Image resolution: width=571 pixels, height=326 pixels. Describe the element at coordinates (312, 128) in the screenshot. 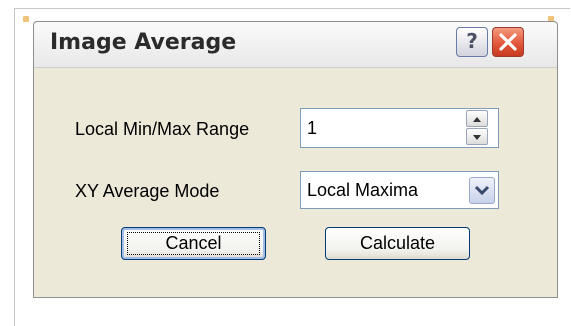

I see `range-value: 1` at that location.